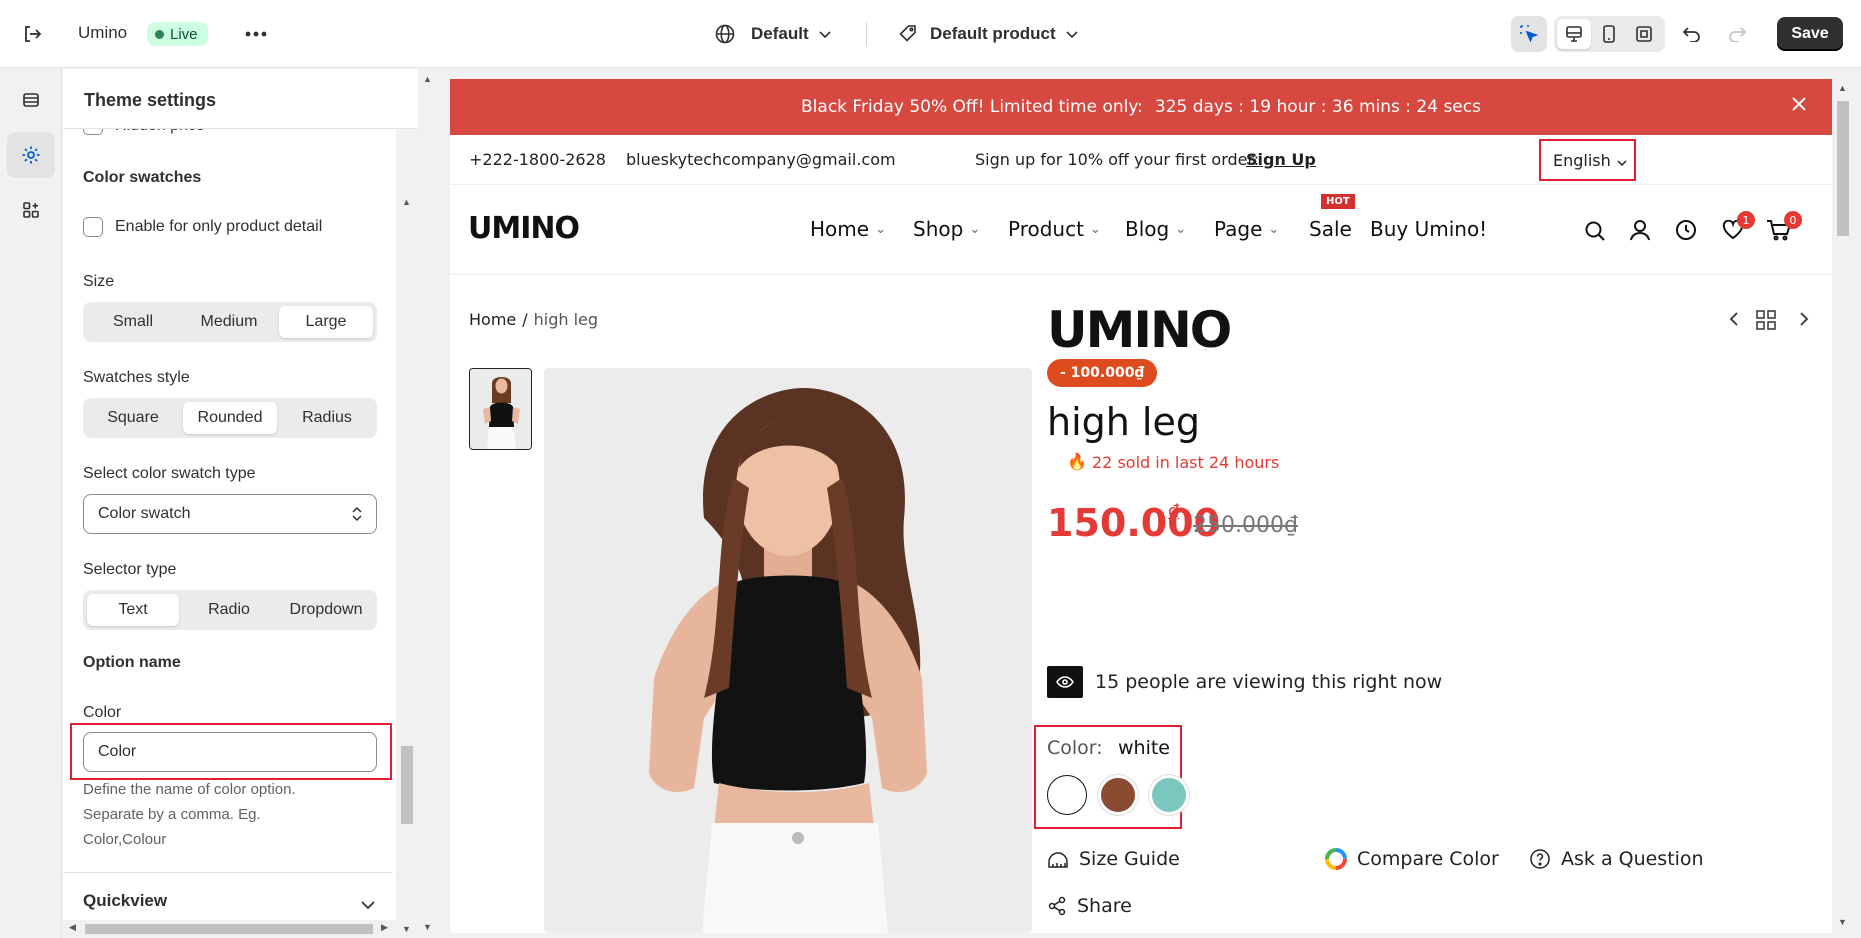  What do you see at coordinates (1054, 229) in the screenshot?
I see `nav-item-product: Product ⌄` at bounding box center [1054, 229].